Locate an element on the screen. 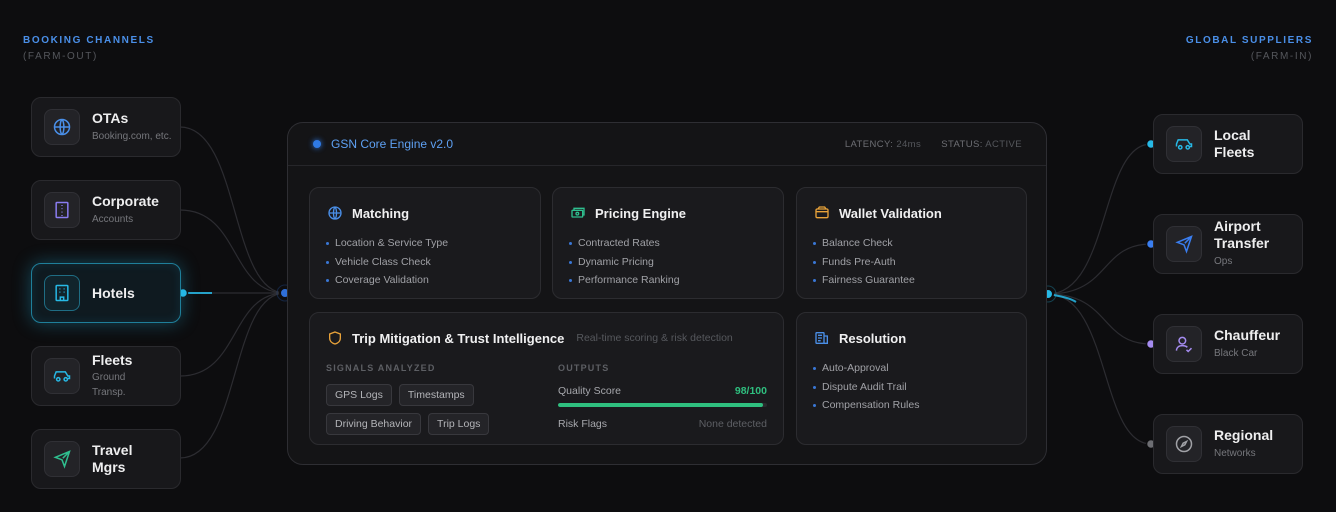 This screenshot has height=512, width=1336. channel-title: Hotels is located at coordinates (113, 292).